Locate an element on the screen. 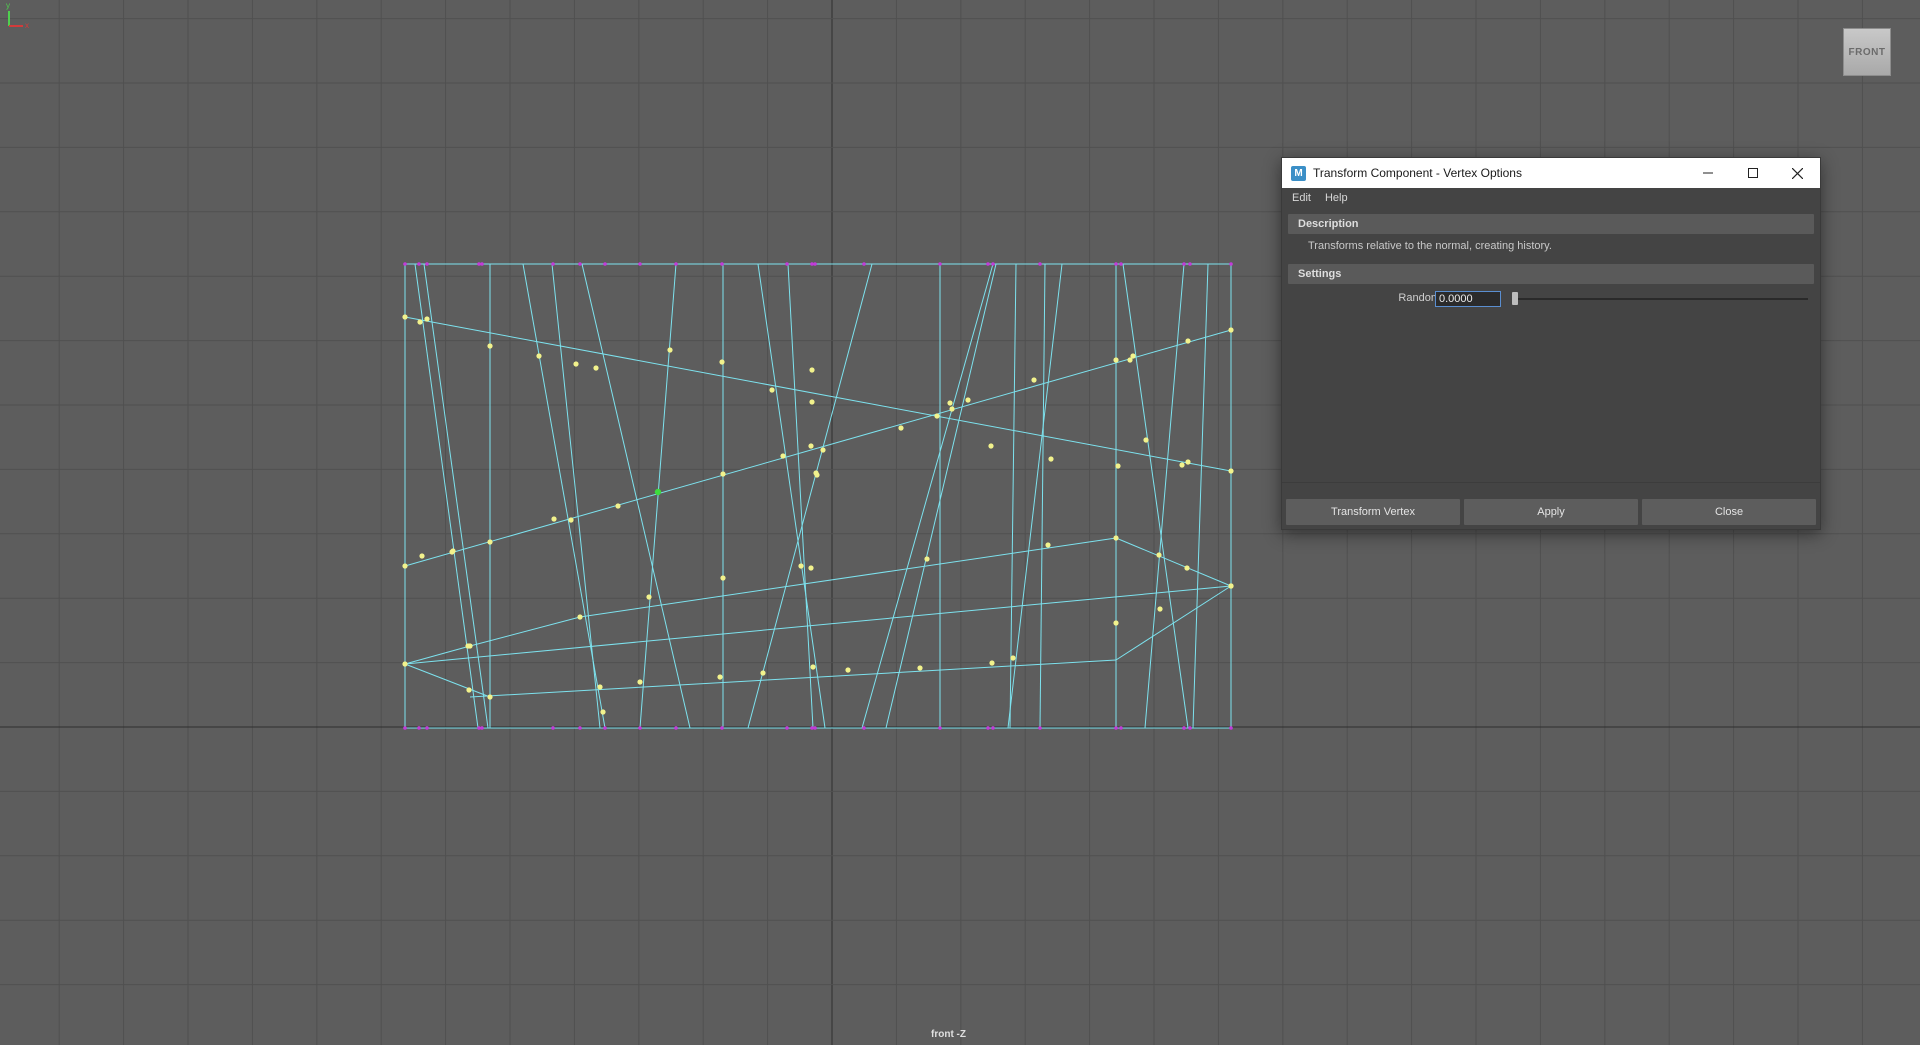  apply-button: Apply is located at coordinates (1551, 512).